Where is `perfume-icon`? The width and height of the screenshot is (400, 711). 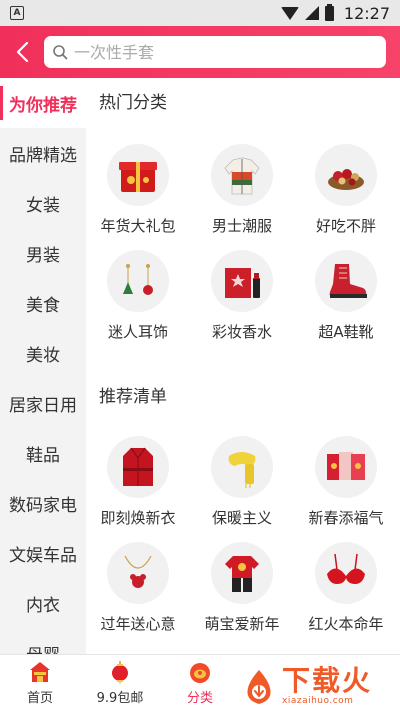
perfume-icon is located at coordinates (242, 283).